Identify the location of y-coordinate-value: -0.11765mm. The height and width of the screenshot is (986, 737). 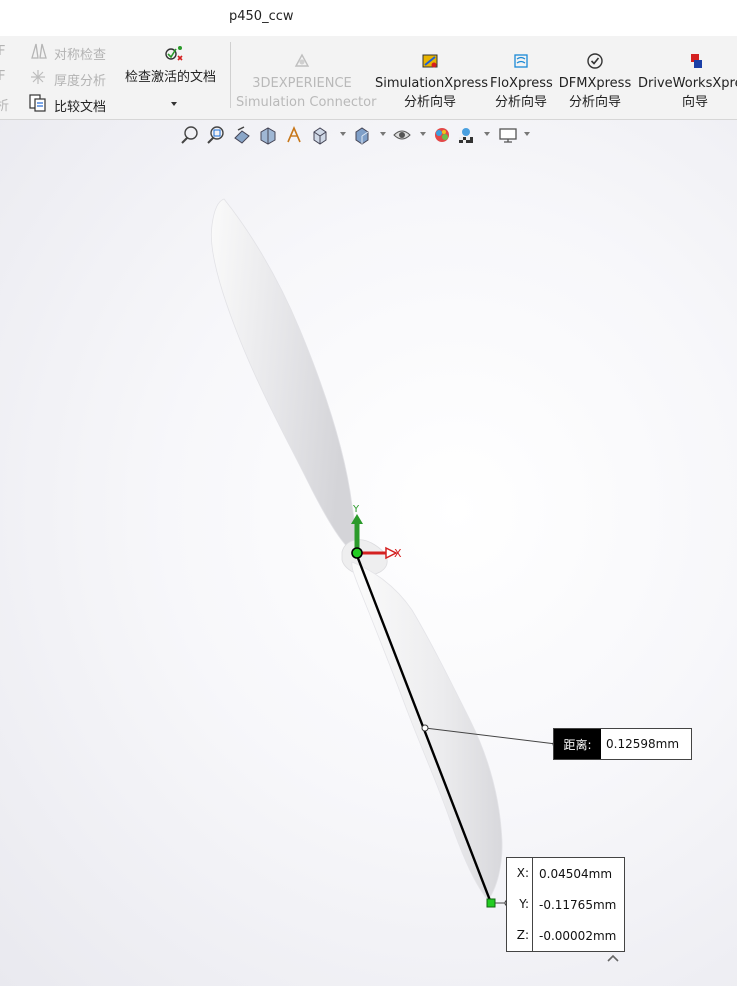
(578, 904).